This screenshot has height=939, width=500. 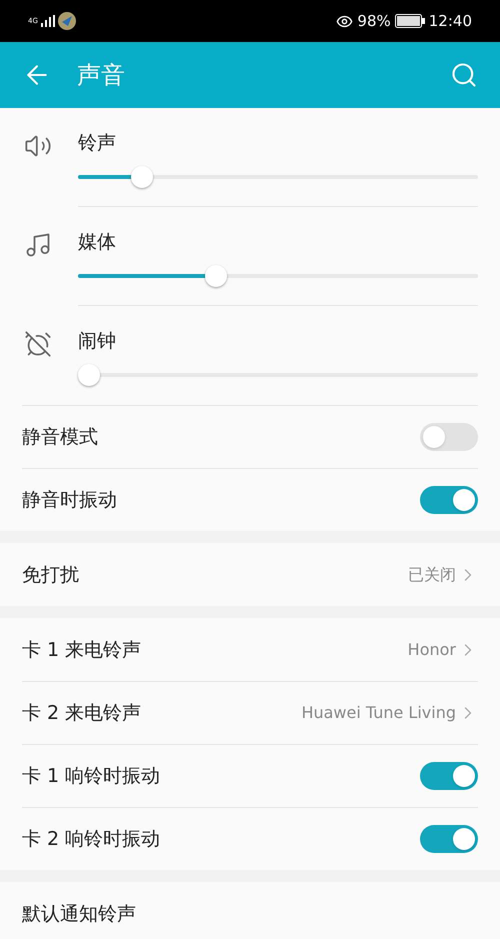 What do you see at coordinates (378, 713) in the screenshot?
I see `setting-value: Huawei Tune Living` at bounding box center [378, 713].